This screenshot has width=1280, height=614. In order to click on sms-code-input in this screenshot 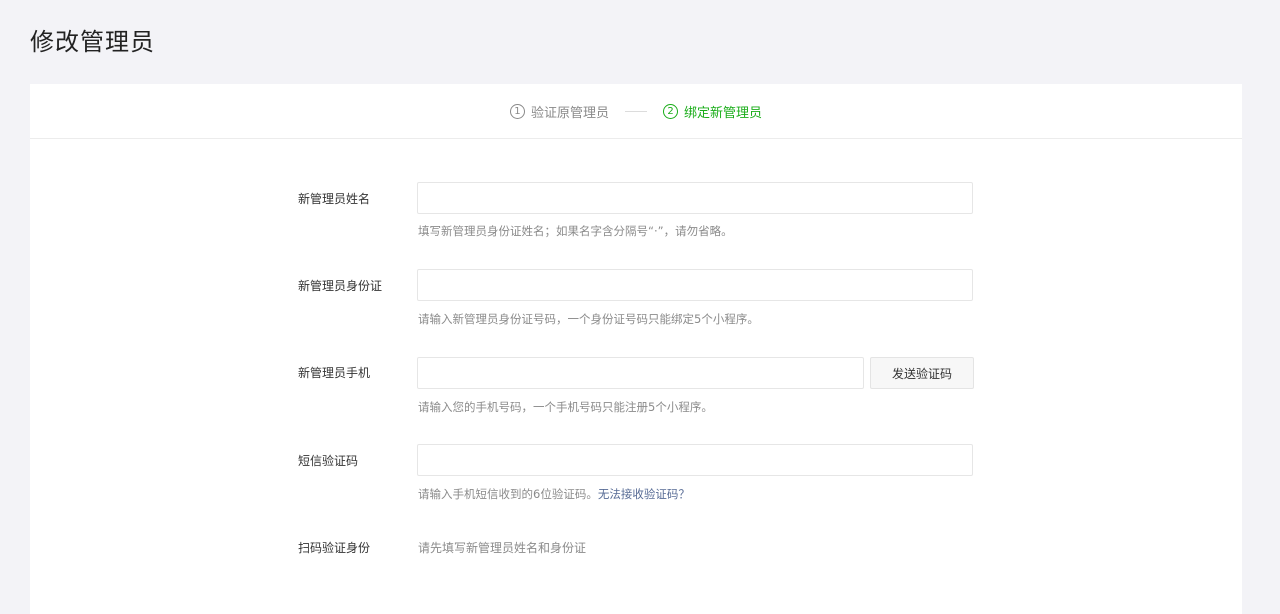, I will do `click(695, 460)`.